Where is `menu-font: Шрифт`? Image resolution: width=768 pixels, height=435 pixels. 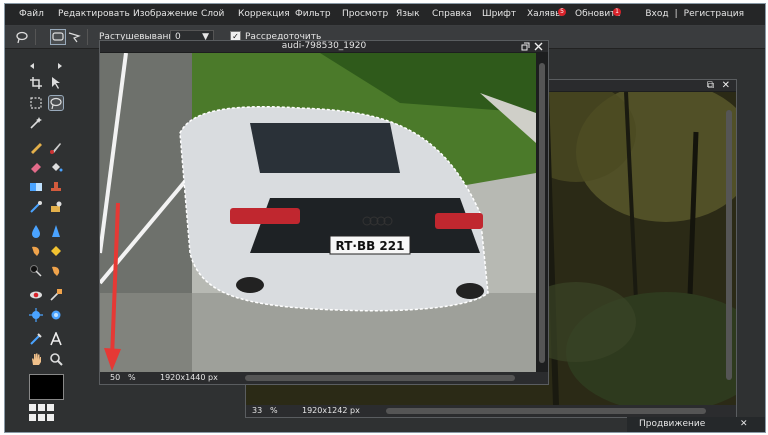 menu-font: Шрифт is located at coordinates (499, 14).